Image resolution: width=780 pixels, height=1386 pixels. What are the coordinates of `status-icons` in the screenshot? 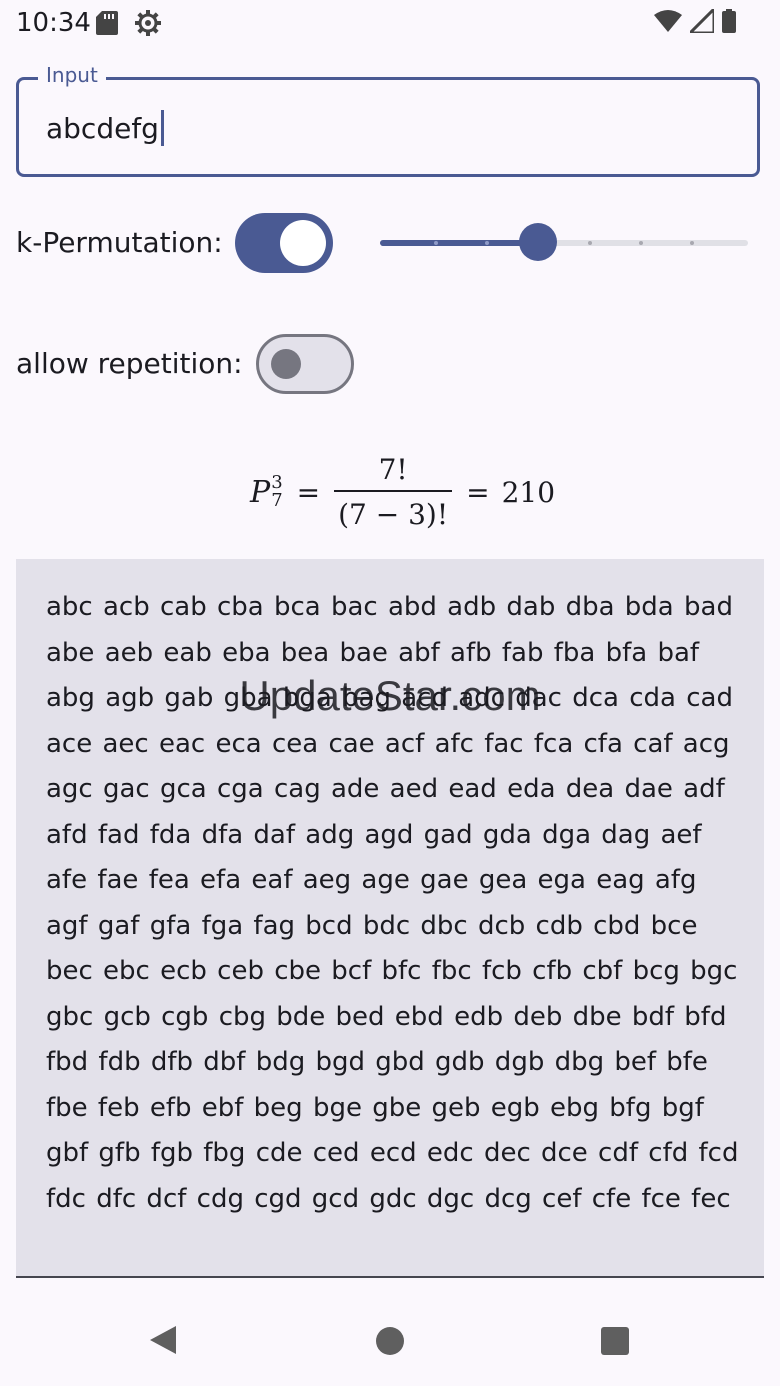 It's located at (695, 21).